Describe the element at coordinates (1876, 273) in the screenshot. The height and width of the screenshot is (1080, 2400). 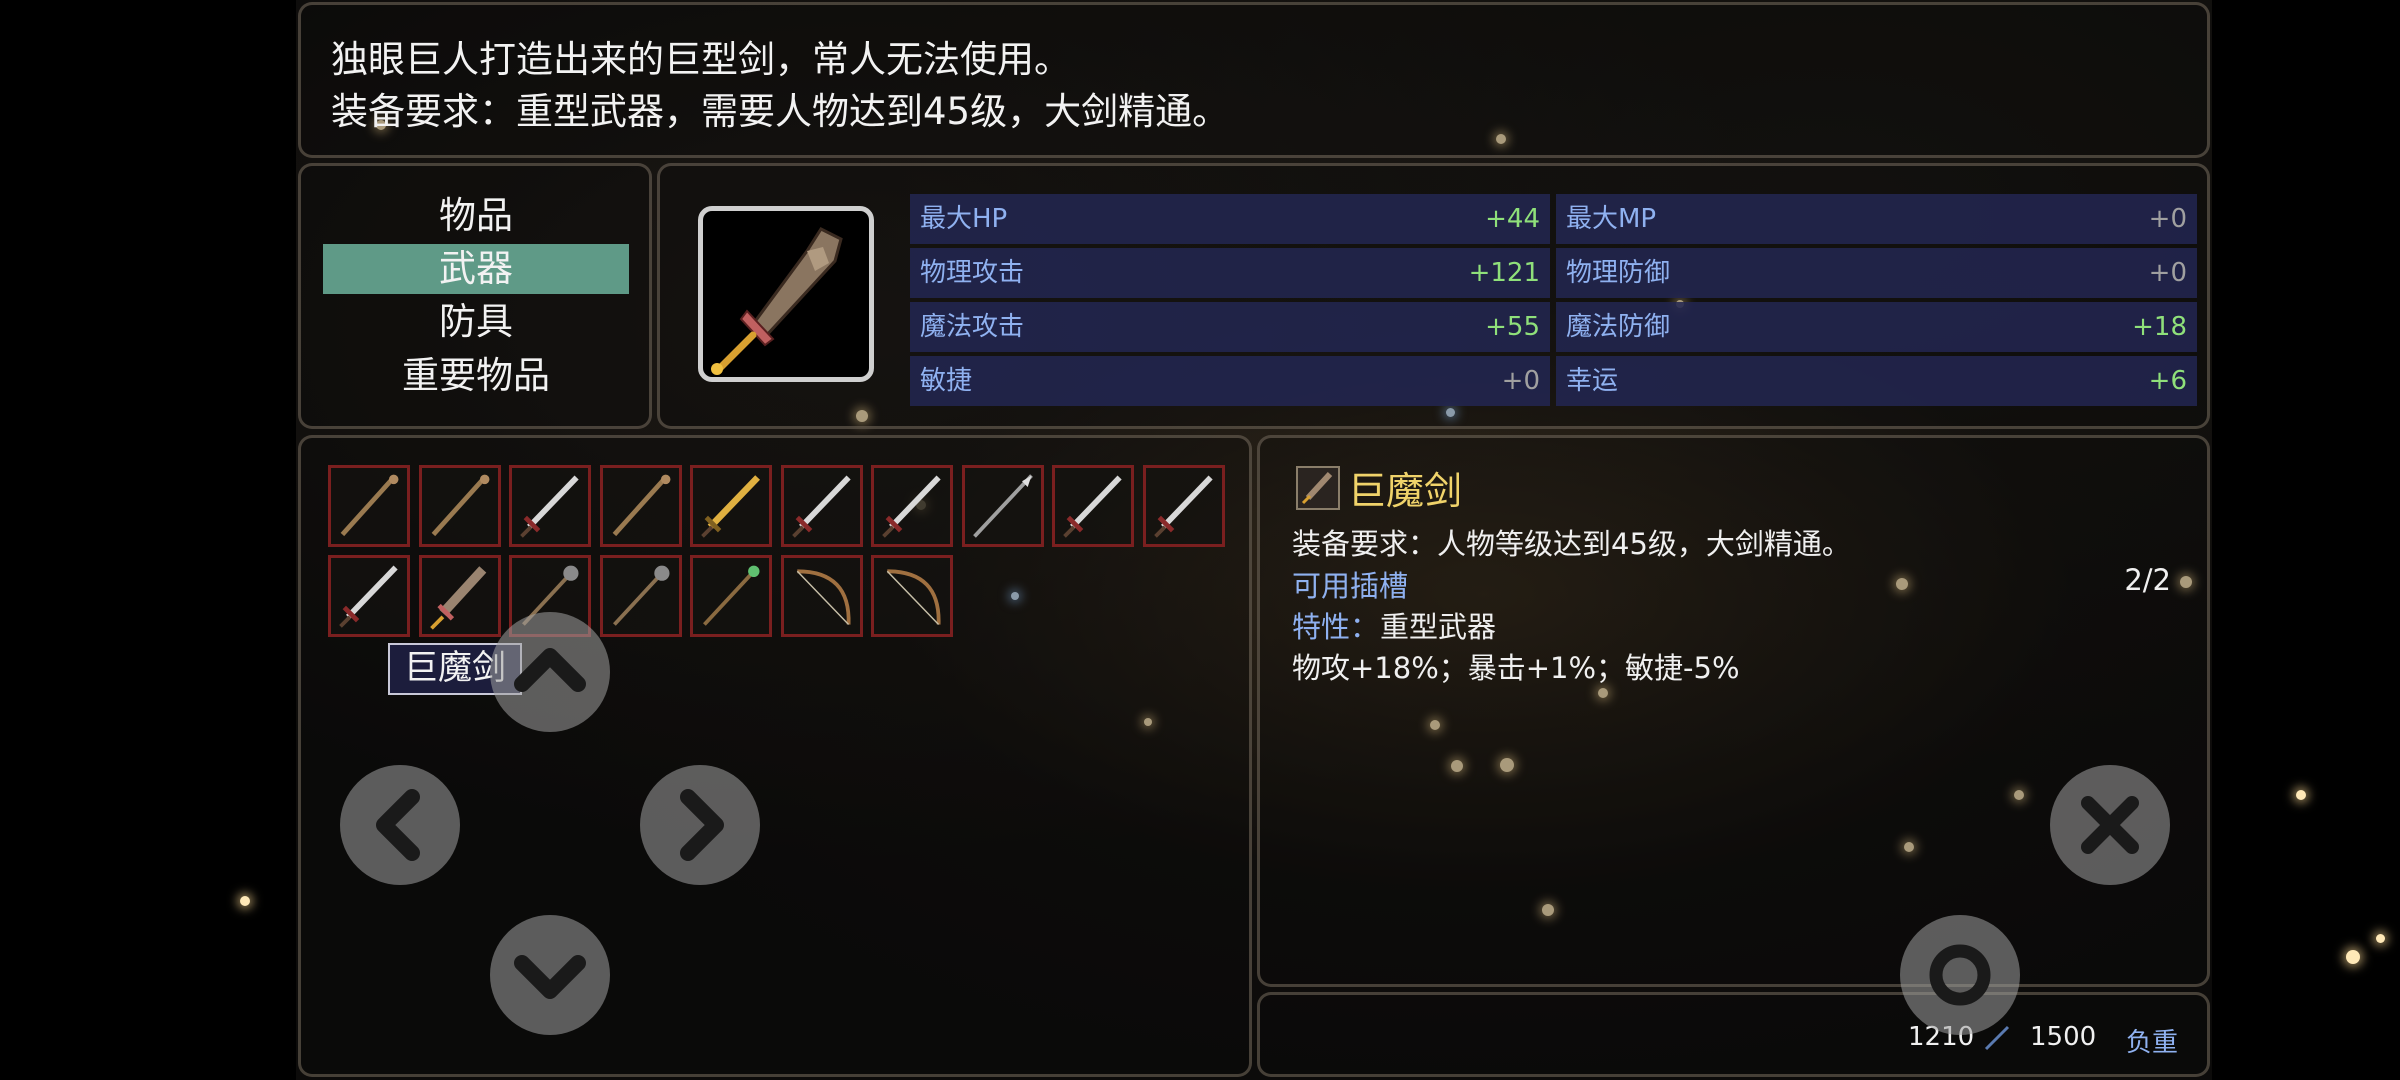
I see `stat-physical-defense: 物理防御 +0` at that location.